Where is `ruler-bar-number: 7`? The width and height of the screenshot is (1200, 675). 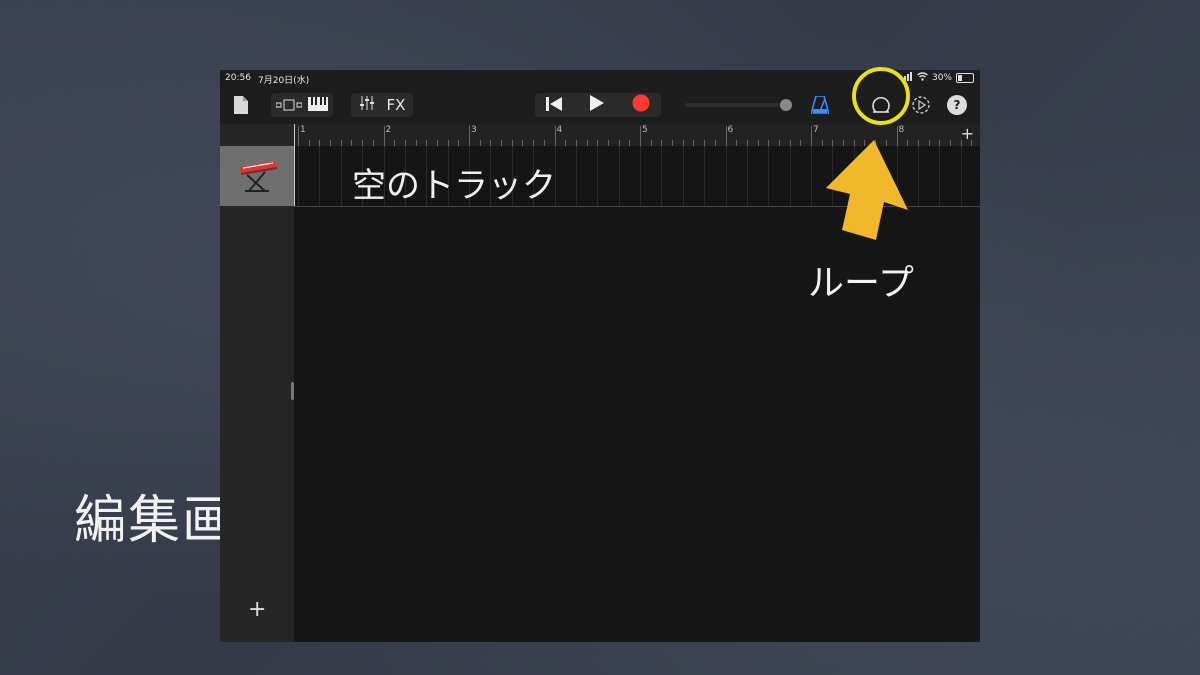 ruler-bar-number: 7 is located at coordinates (816, 130).